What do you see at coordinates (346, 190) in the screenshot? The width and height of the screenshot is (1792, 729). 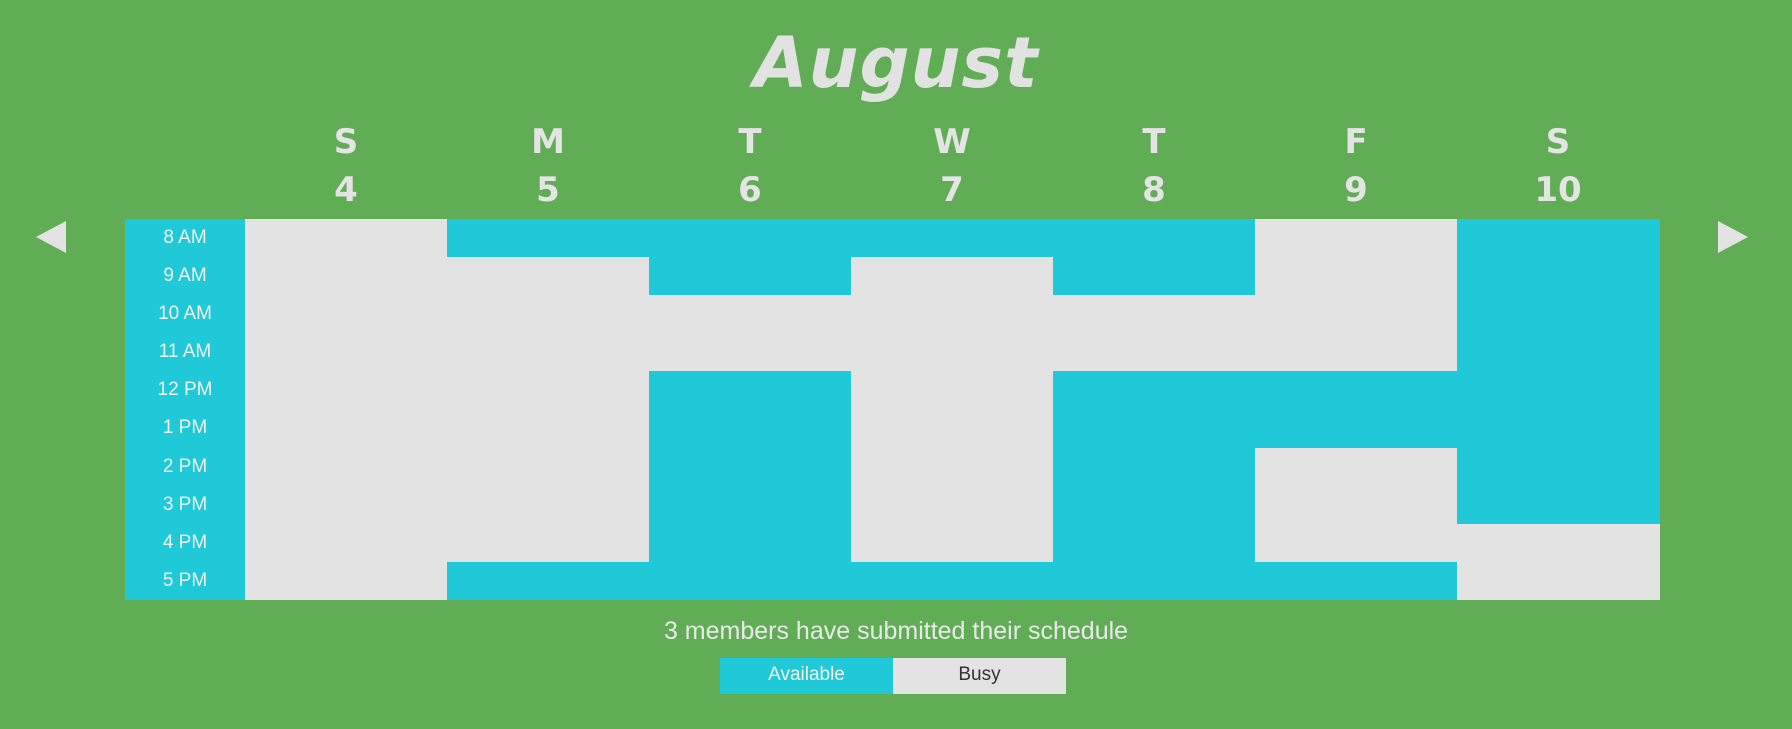 I see `day-number: 4` at bounding box center [346, 190].